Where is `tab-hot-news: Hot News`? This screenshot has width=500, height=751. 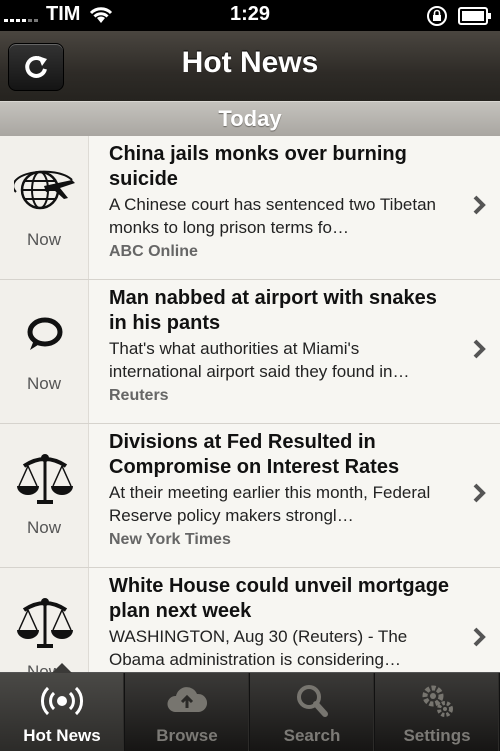 tab-hot-news: Hot News is located at coordinates (62, 712).